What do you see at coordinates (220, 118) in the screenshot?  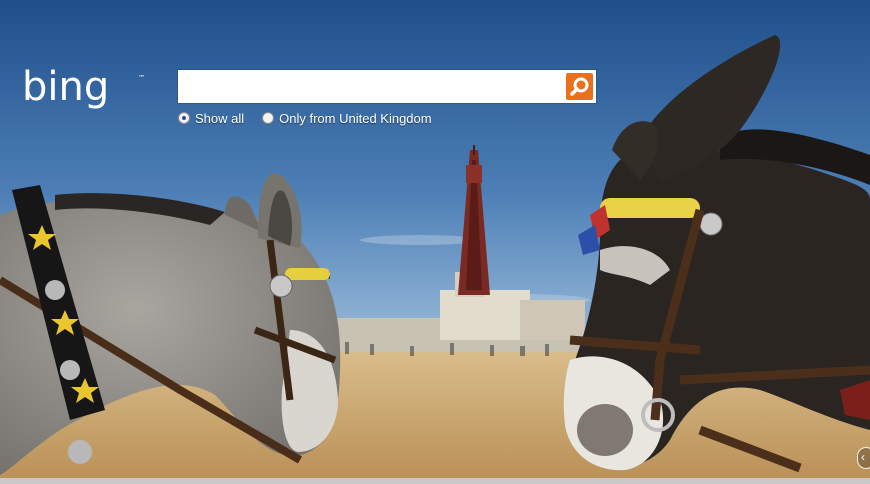 I see `scope-option-label: Show all` at bounding box center [220, 118].